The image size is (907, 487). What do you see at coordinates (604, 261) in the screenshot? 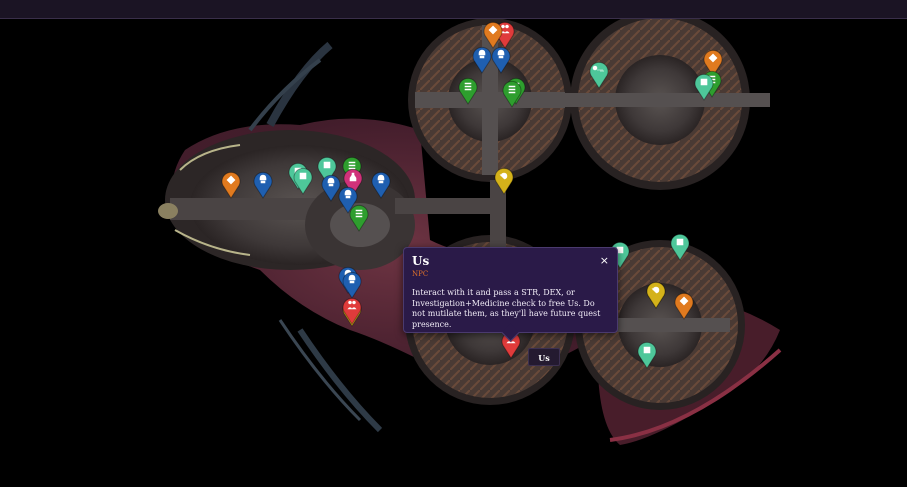
I see `close-icon: ×` at bounding box center [604, 261].